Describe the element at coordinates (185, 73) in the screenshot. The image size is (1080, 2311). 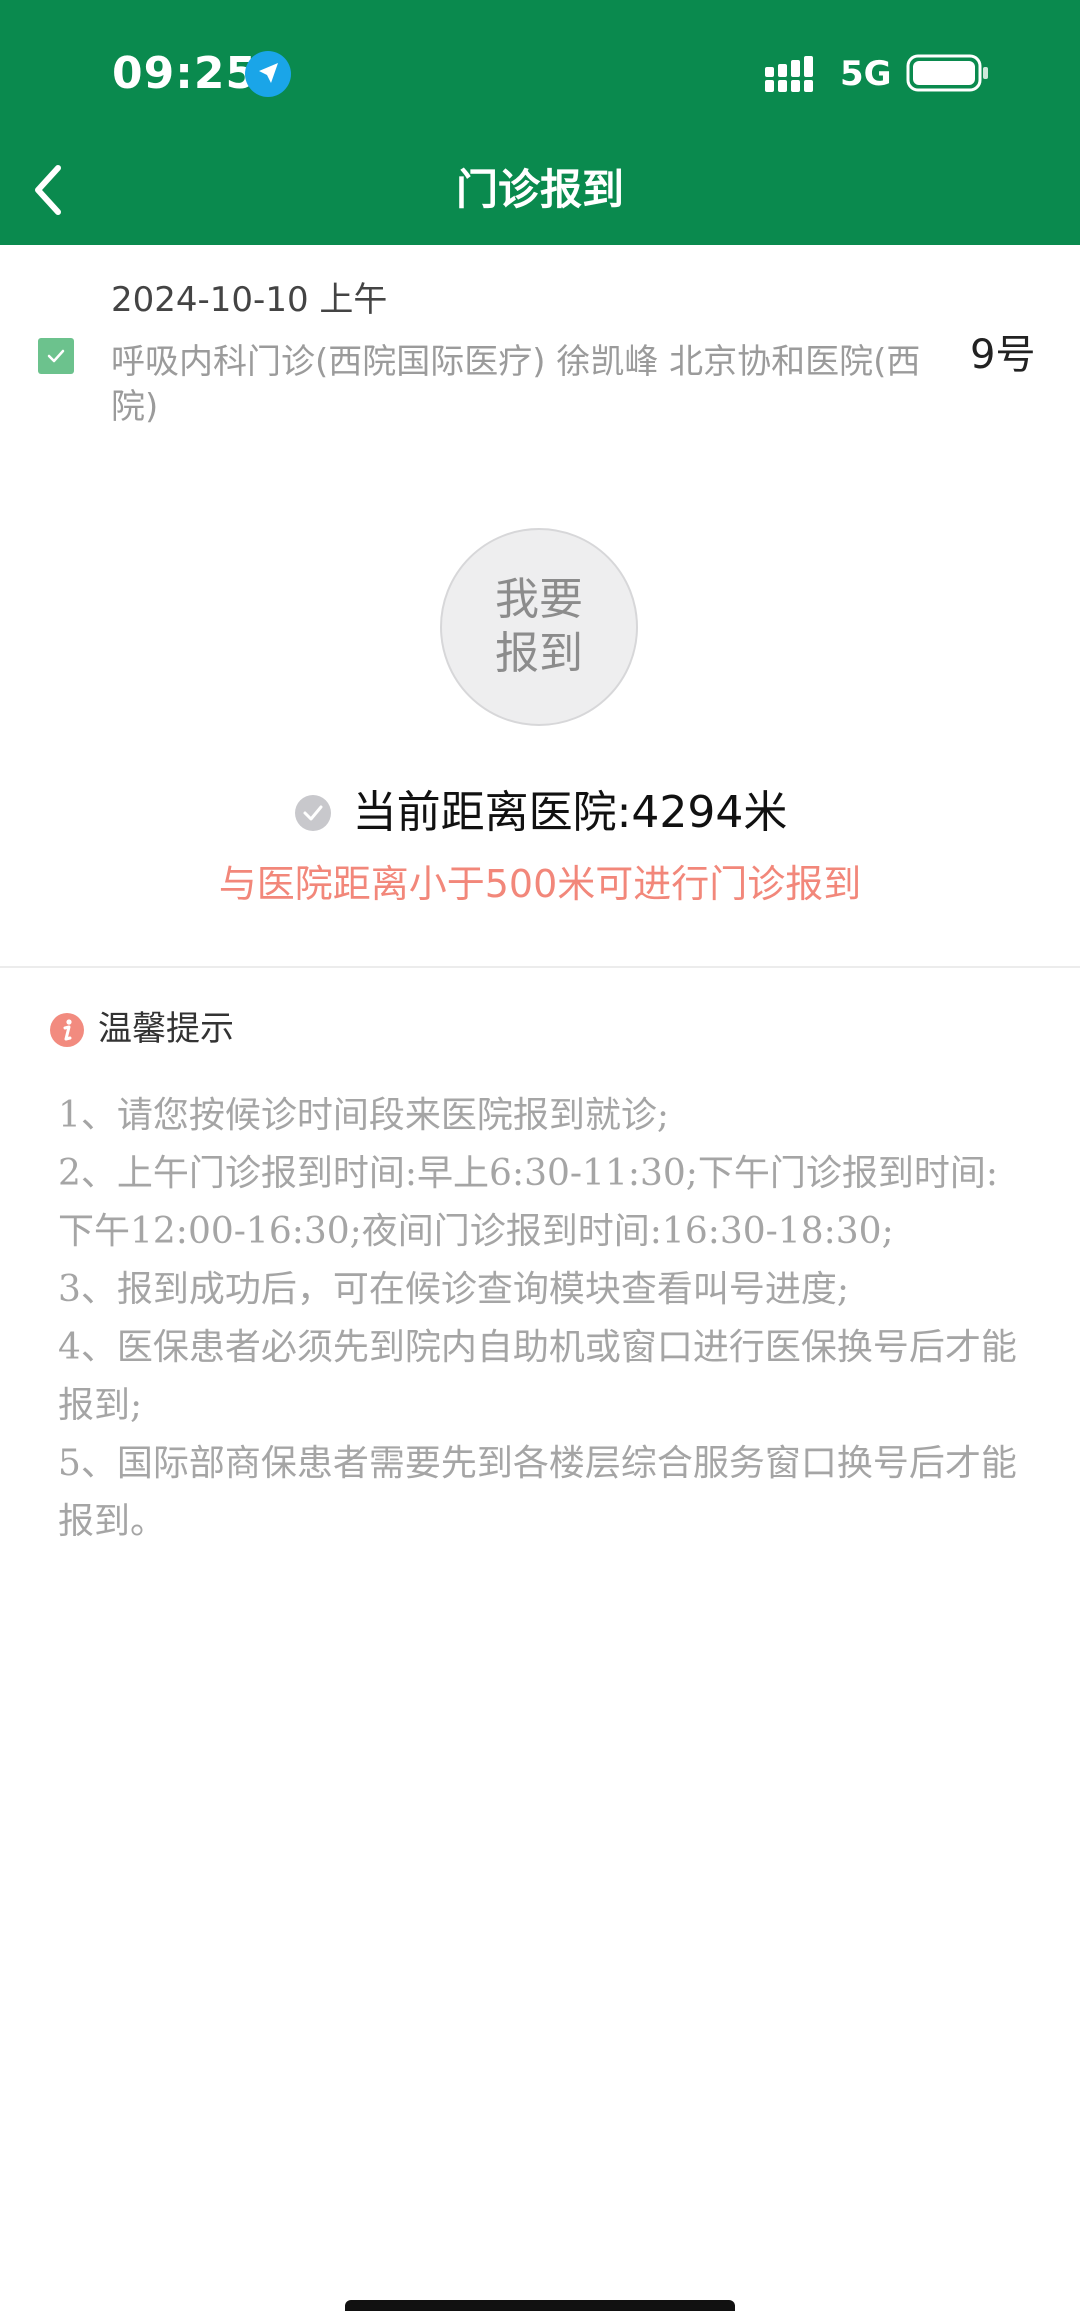
I see `status-time: 09:25` at that location.